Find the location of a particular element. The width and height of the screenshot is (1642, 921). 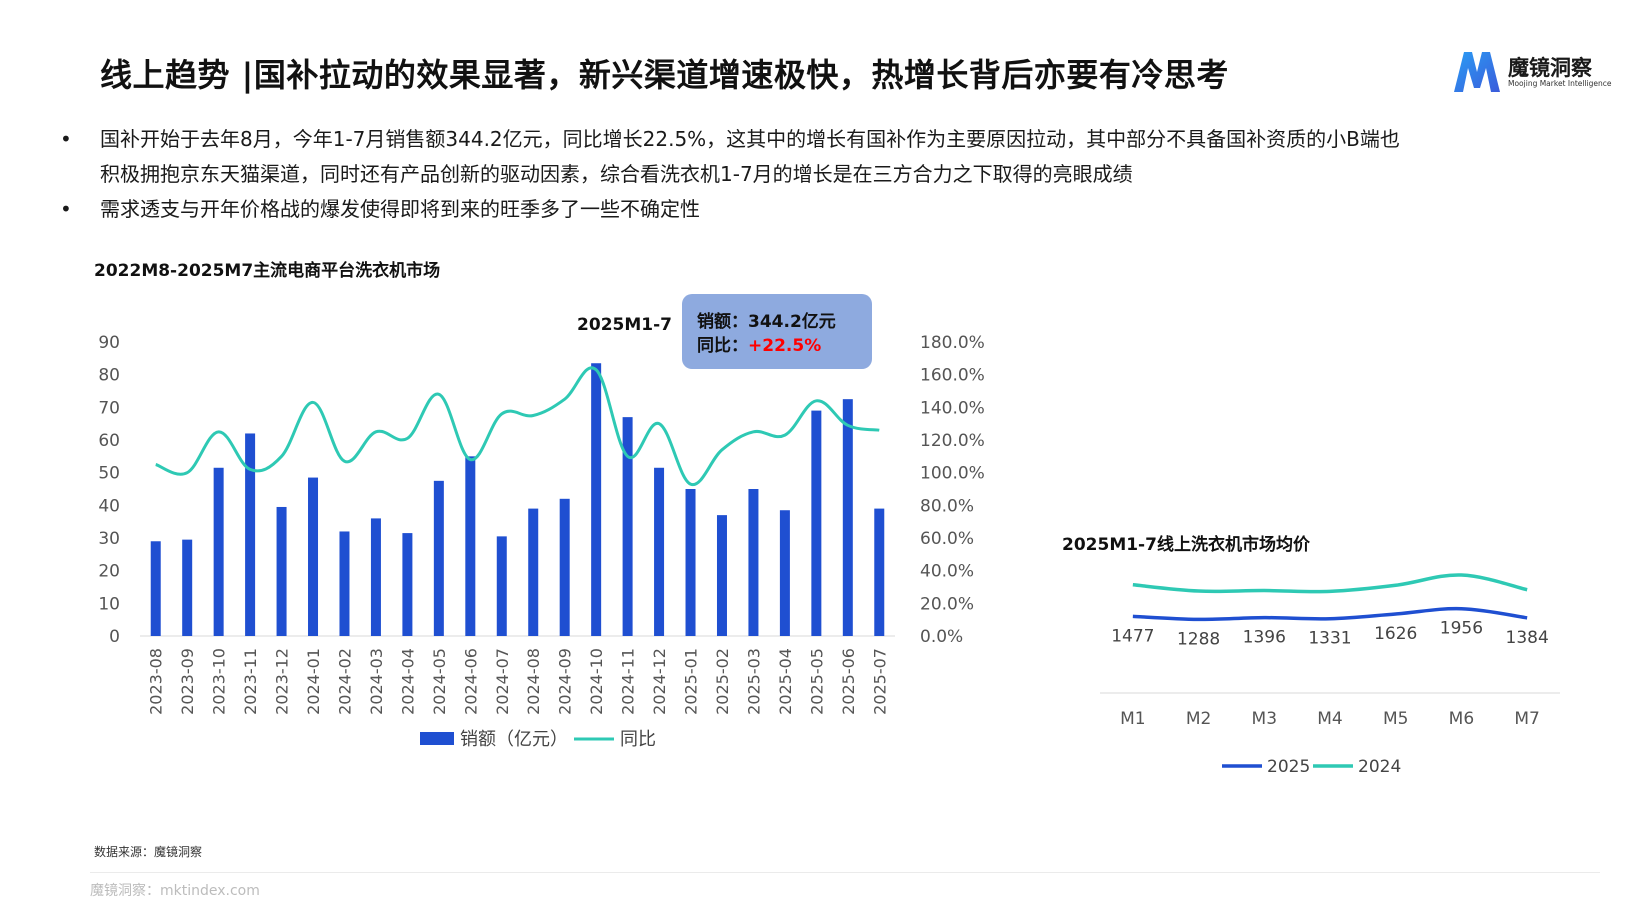

x-tick-label: M6 is located at coordinates (1461, 719).